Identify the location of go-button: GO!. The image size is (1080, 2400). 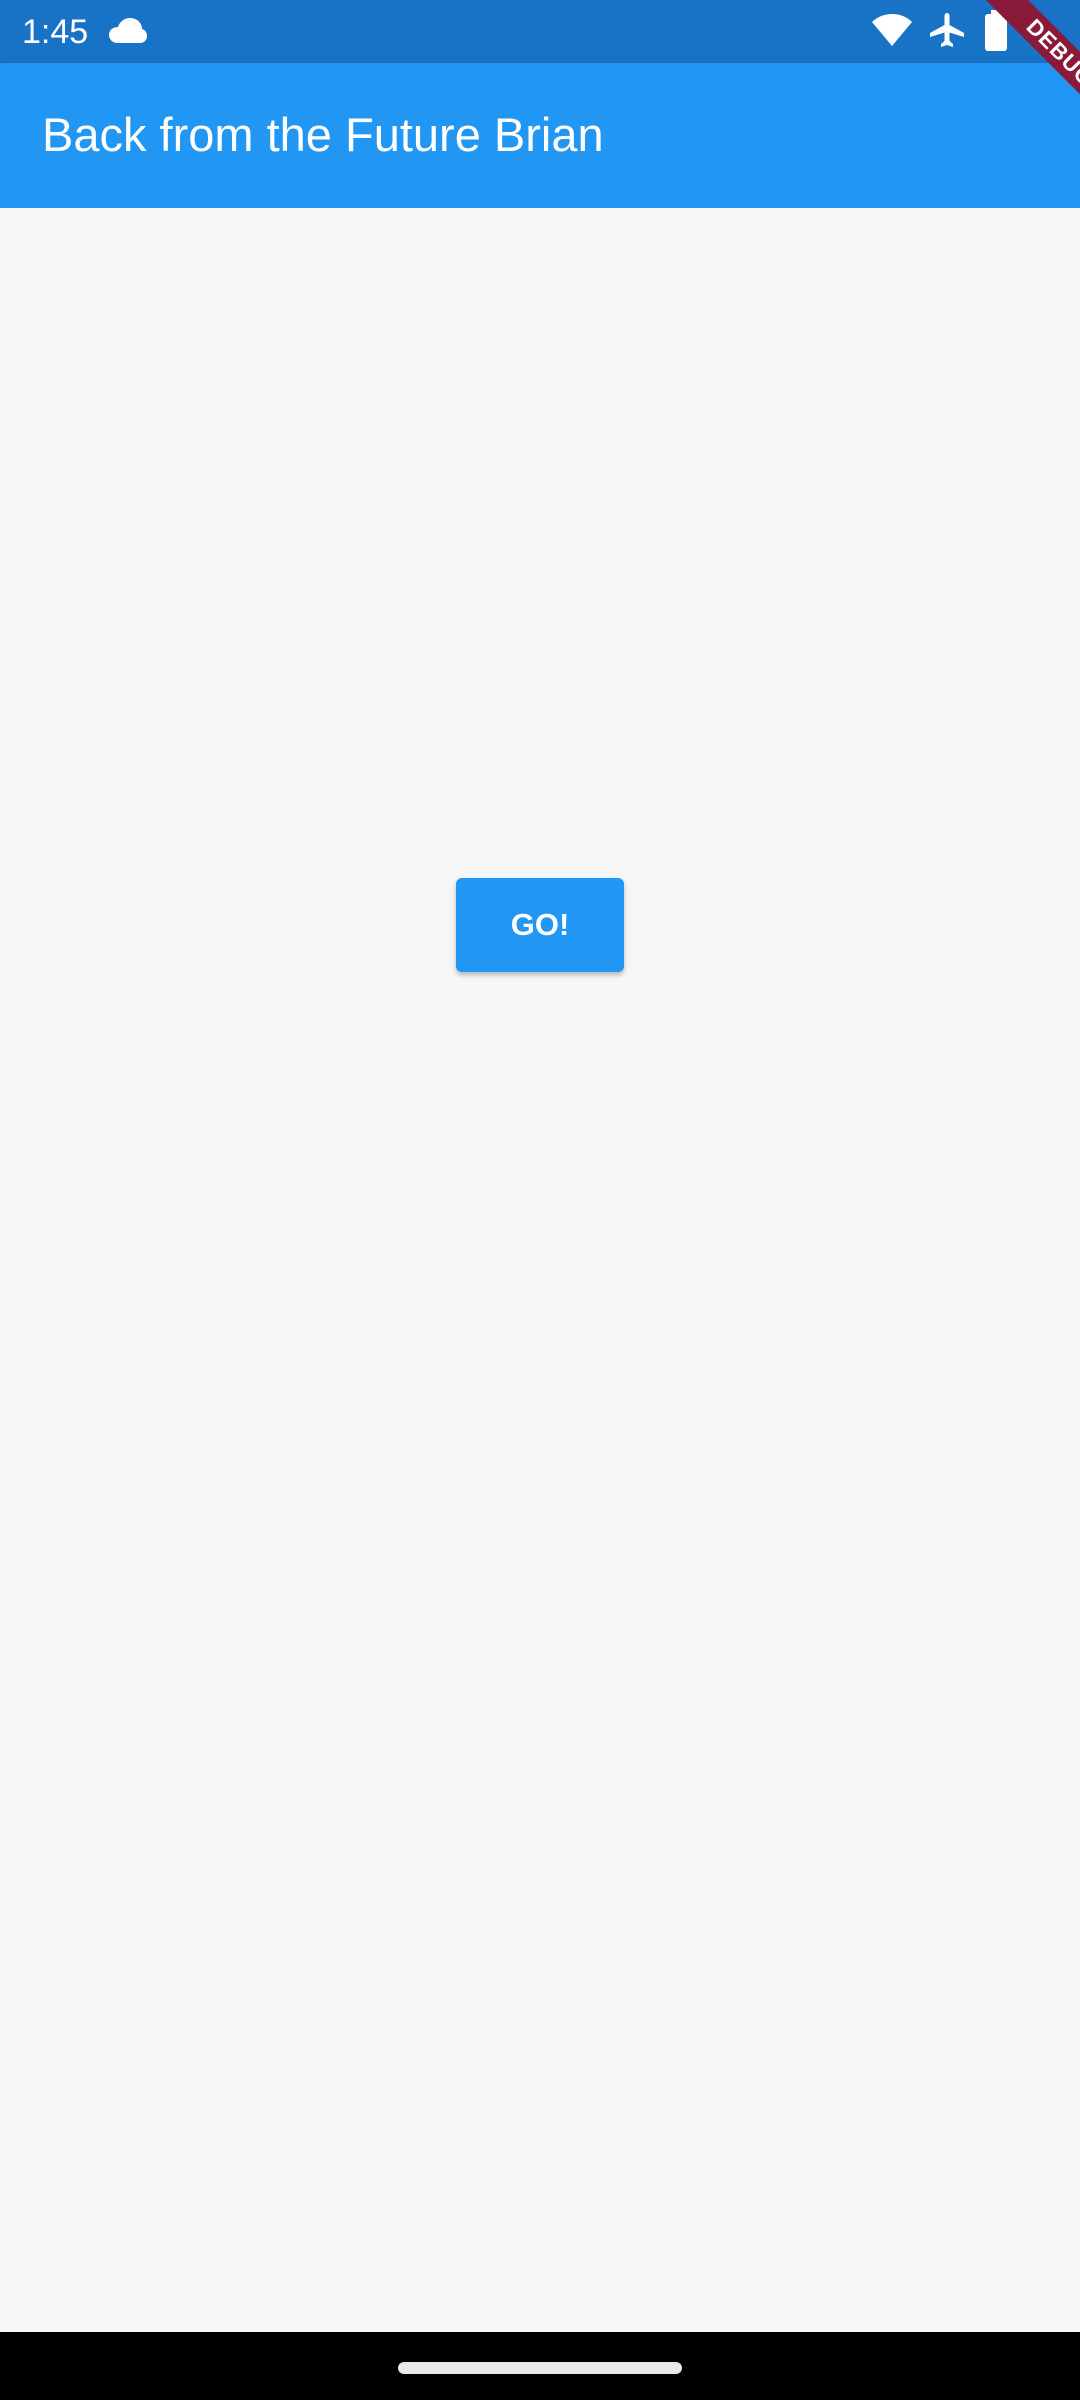
(540, 925).